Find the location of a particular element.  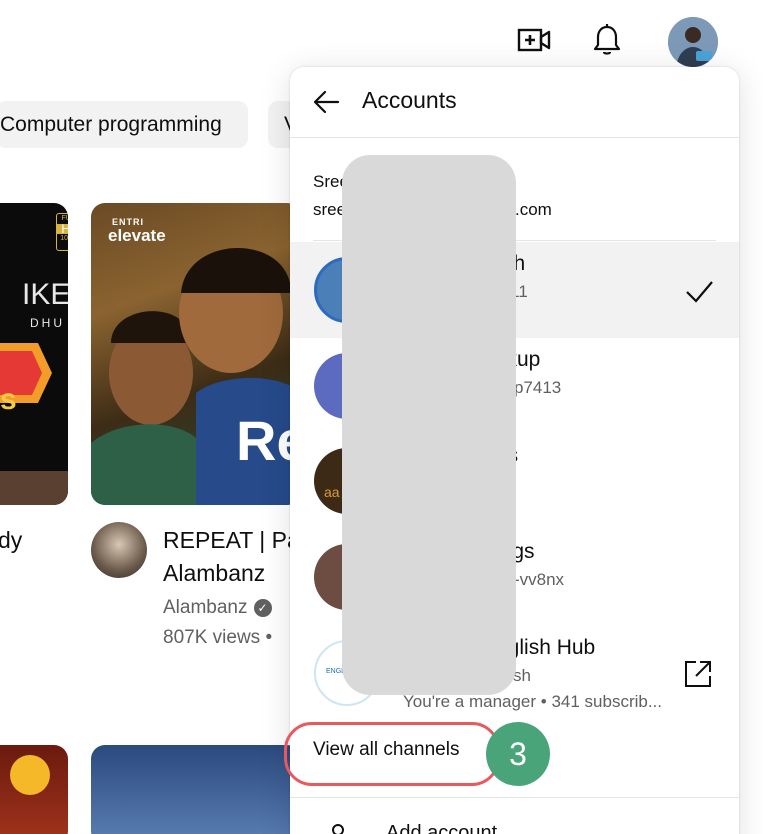

add-account-link: Add account is located at coordinates (441, 828).